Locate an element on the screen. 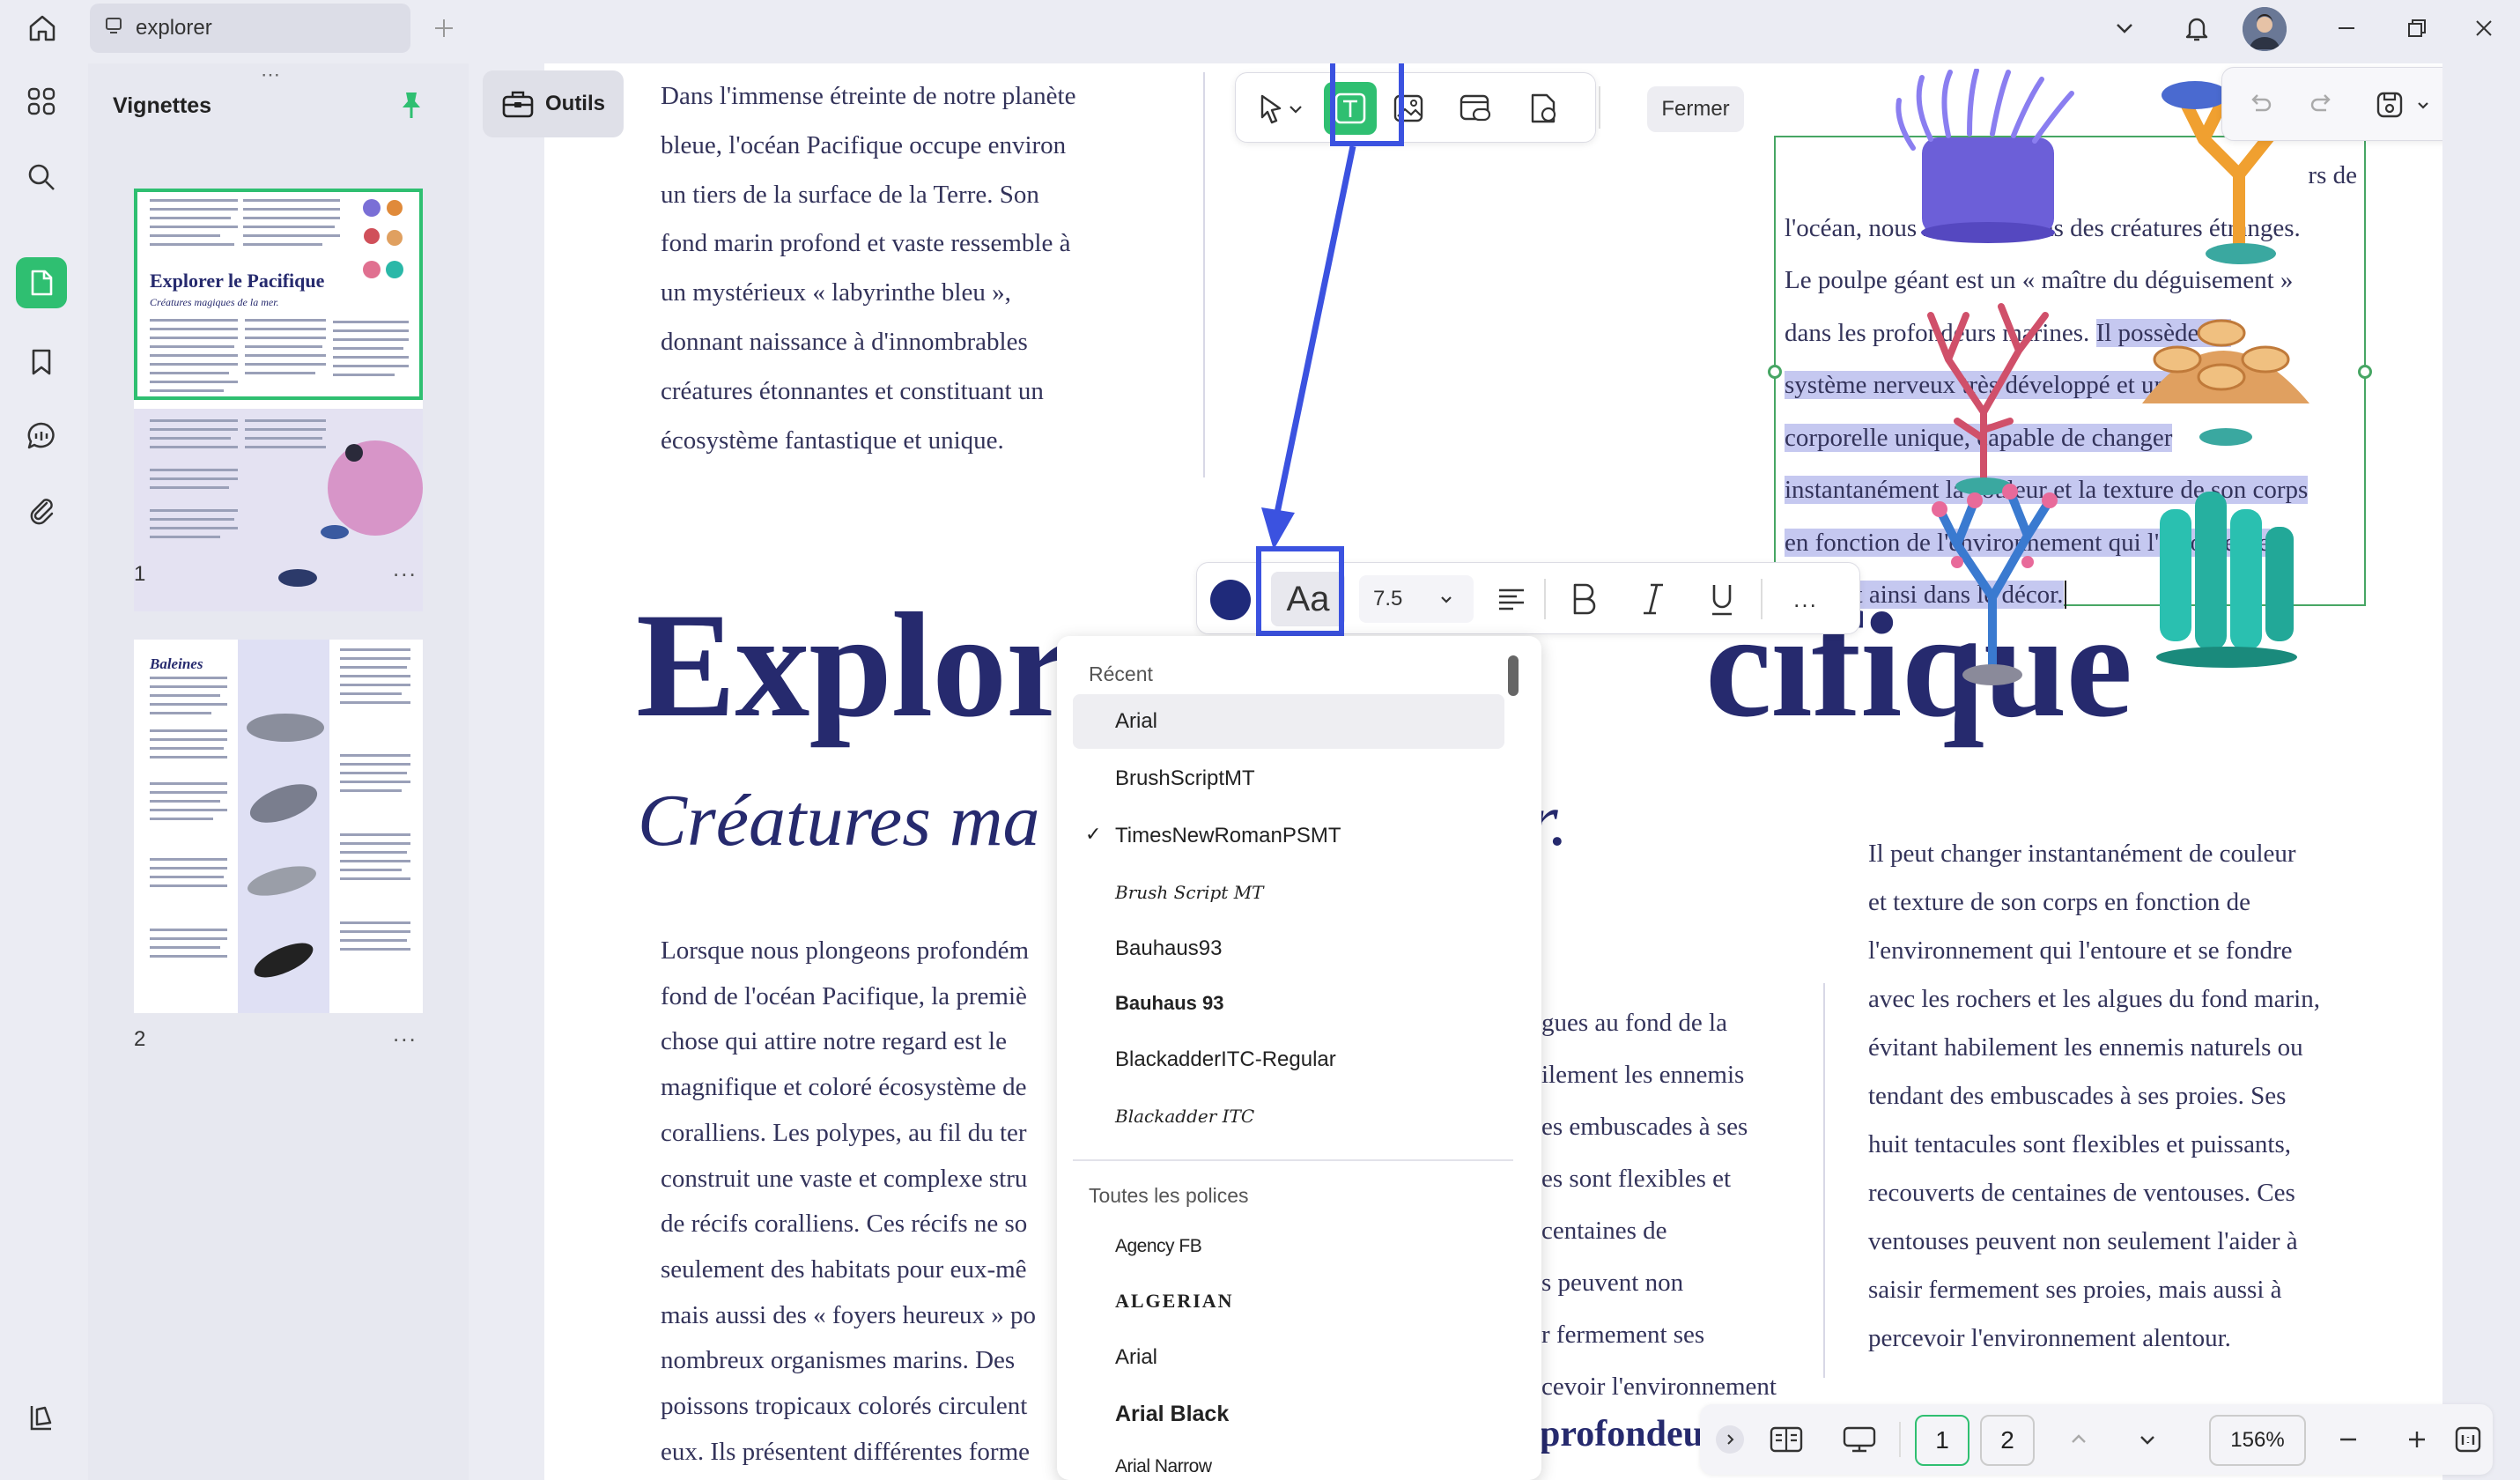  font-option-algerian: ALGERIAN is located at coordinates (1174, 1301).